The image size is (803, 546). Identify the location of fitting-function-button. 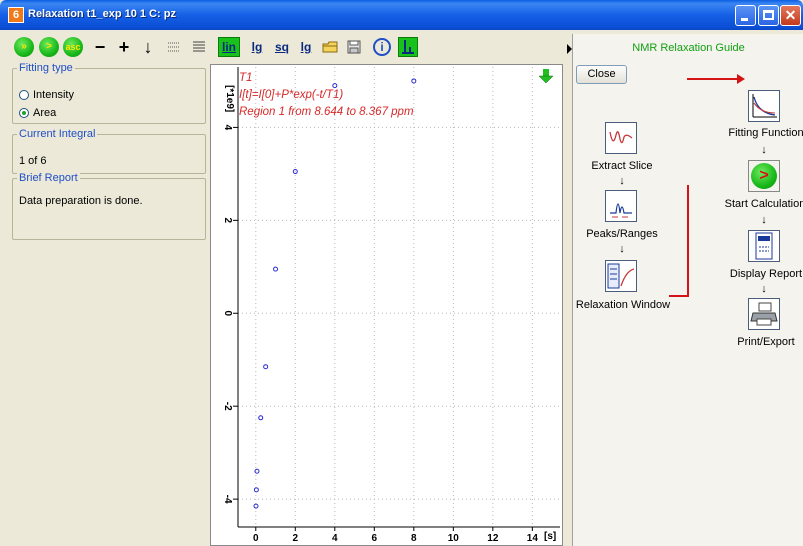
(764, 106).